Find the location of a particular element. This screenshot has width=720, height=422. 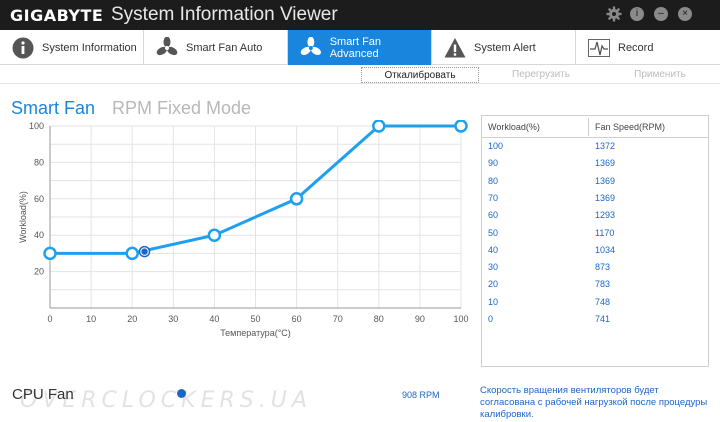

info-icon: i is located at coordinates (637, 14).